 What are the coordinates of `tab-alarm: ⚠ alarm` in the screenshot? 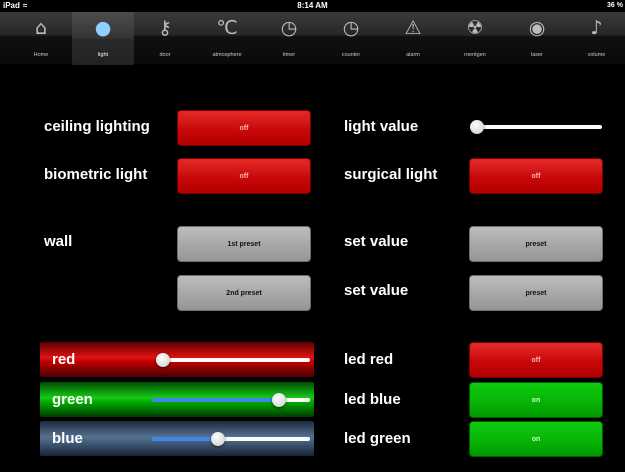 It's located at (413, 38).